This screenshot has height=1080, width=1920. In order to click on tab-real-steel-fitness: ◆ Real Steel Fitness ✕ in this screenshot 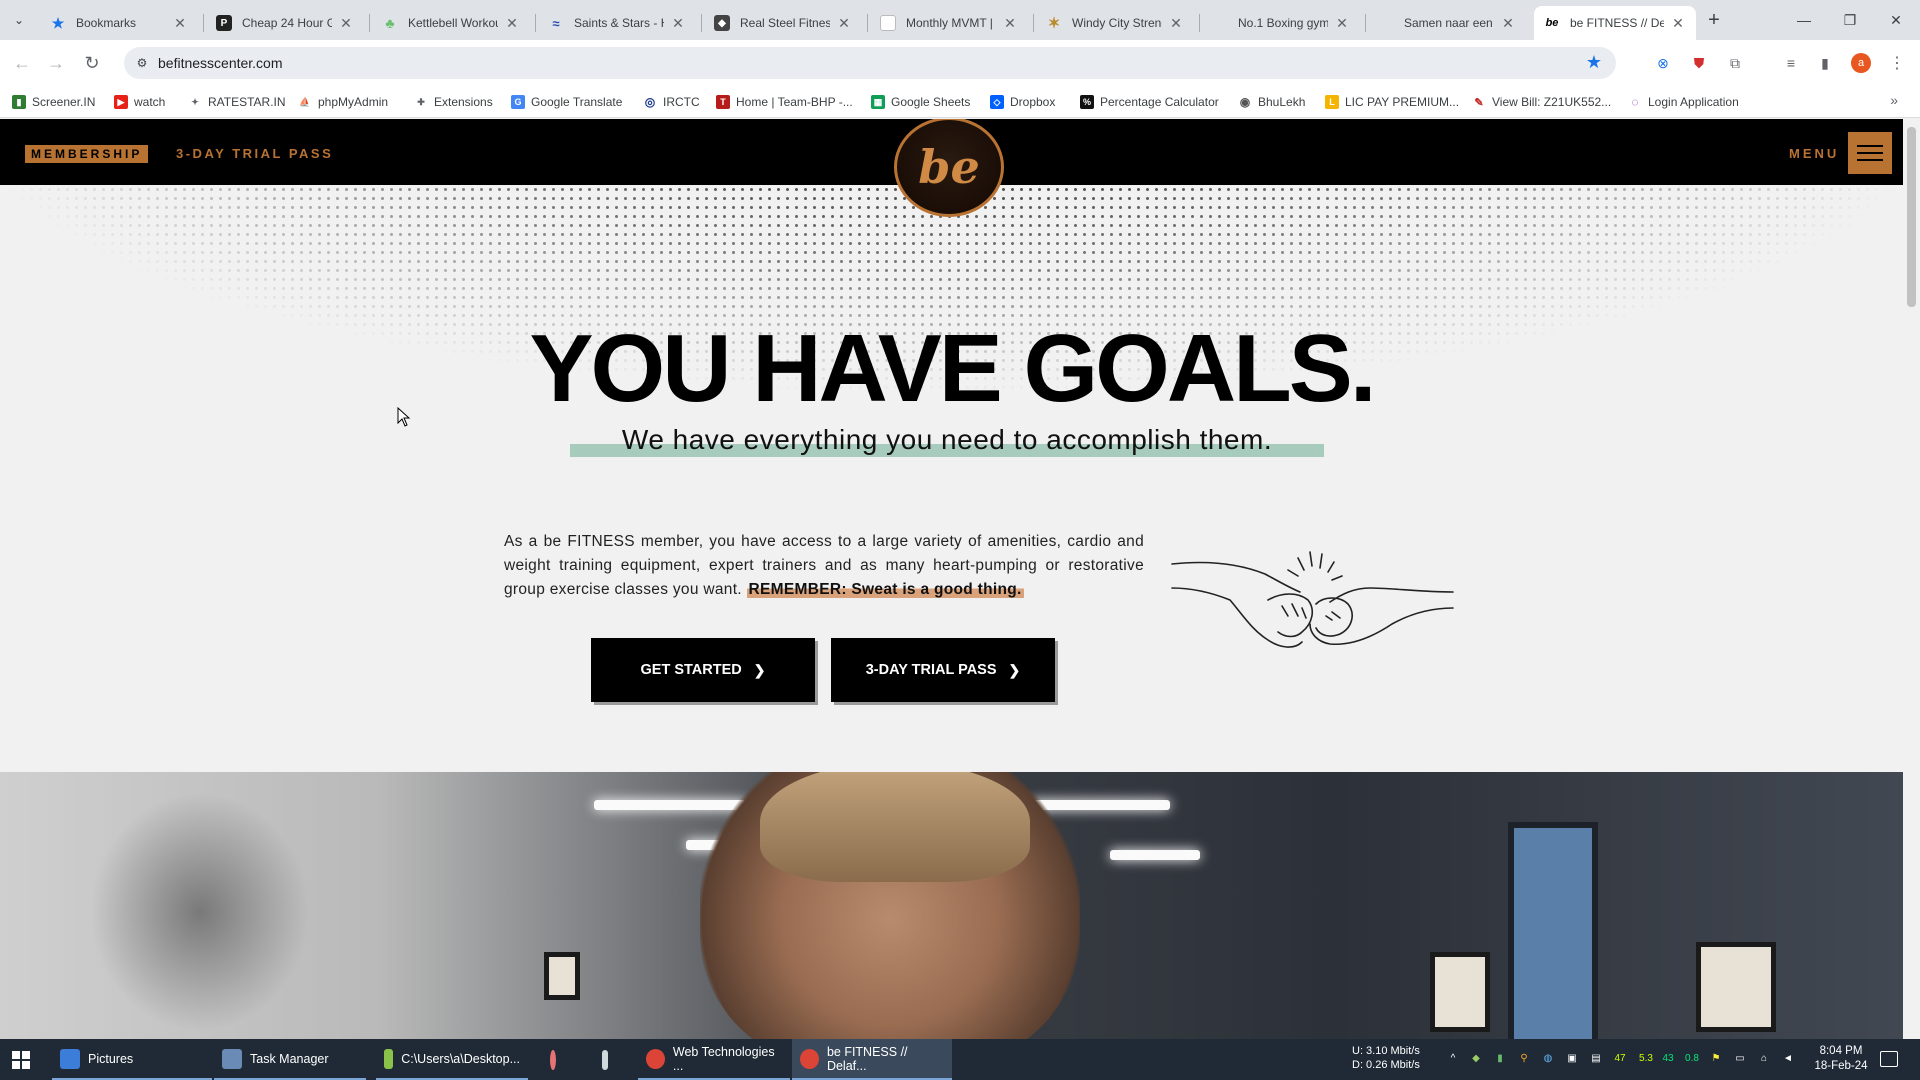, I will do `click(783, 23)`.